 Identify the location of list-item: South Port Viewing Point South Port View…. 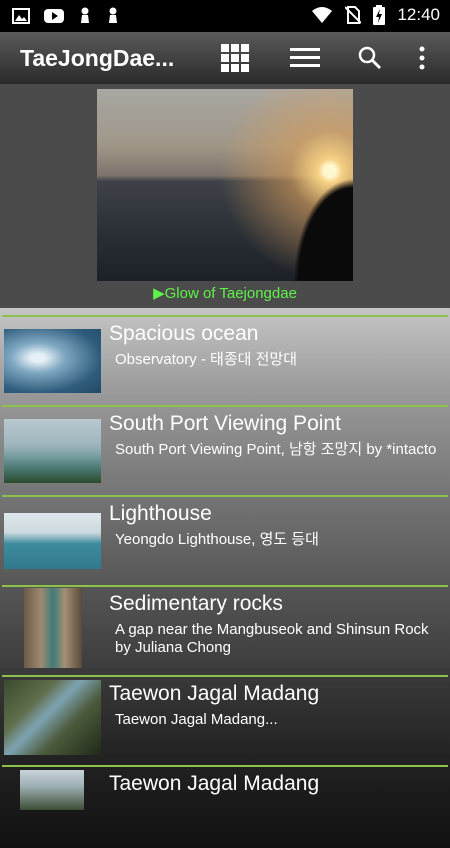
(225, 443).